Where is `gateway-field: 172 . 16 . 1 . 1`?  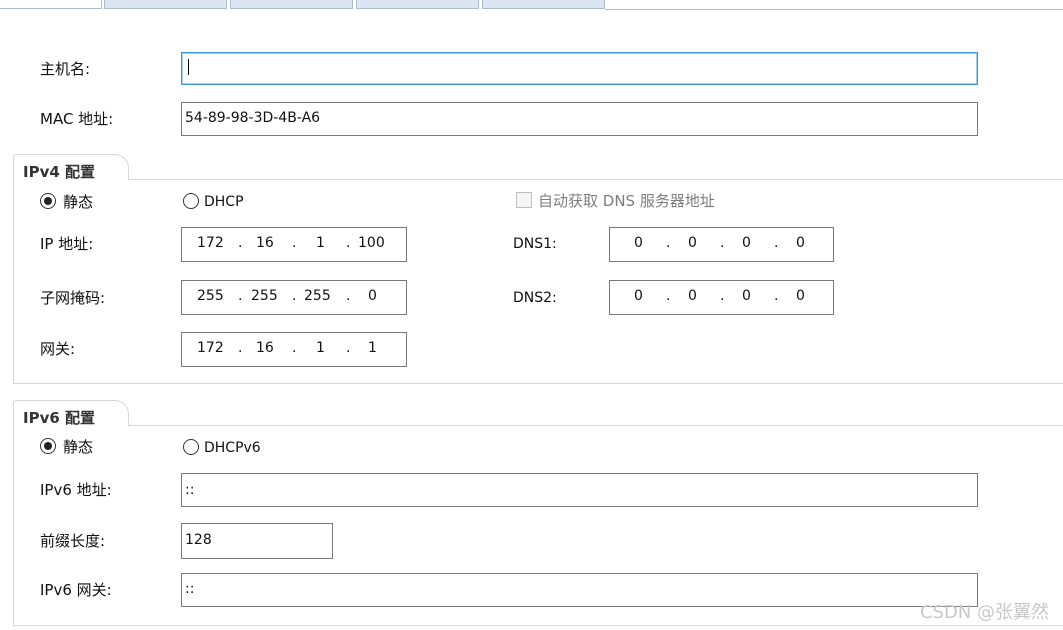
gateway-field: 172 . 16 . 1 . 1 is located at coordinates (294, 349).